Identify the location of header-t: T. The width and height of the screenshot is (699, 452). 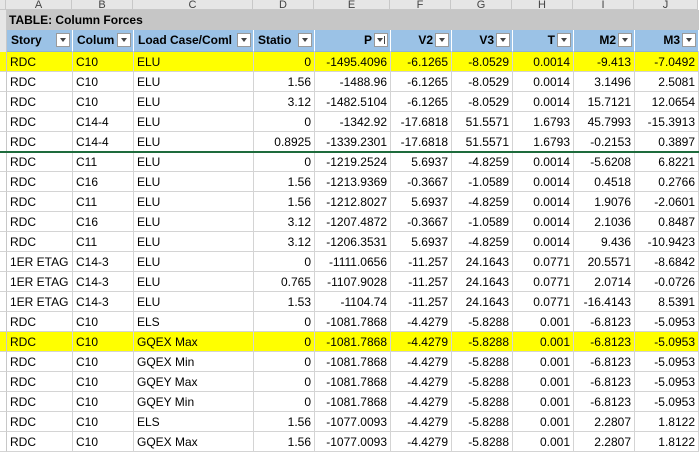
(543, 41).